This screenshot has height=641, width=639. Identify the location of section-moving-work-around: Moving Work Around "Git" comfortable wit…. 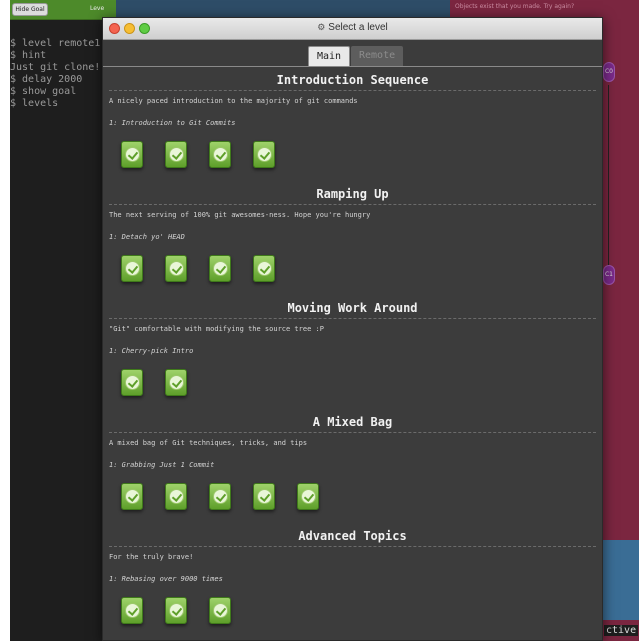
(352, 352).